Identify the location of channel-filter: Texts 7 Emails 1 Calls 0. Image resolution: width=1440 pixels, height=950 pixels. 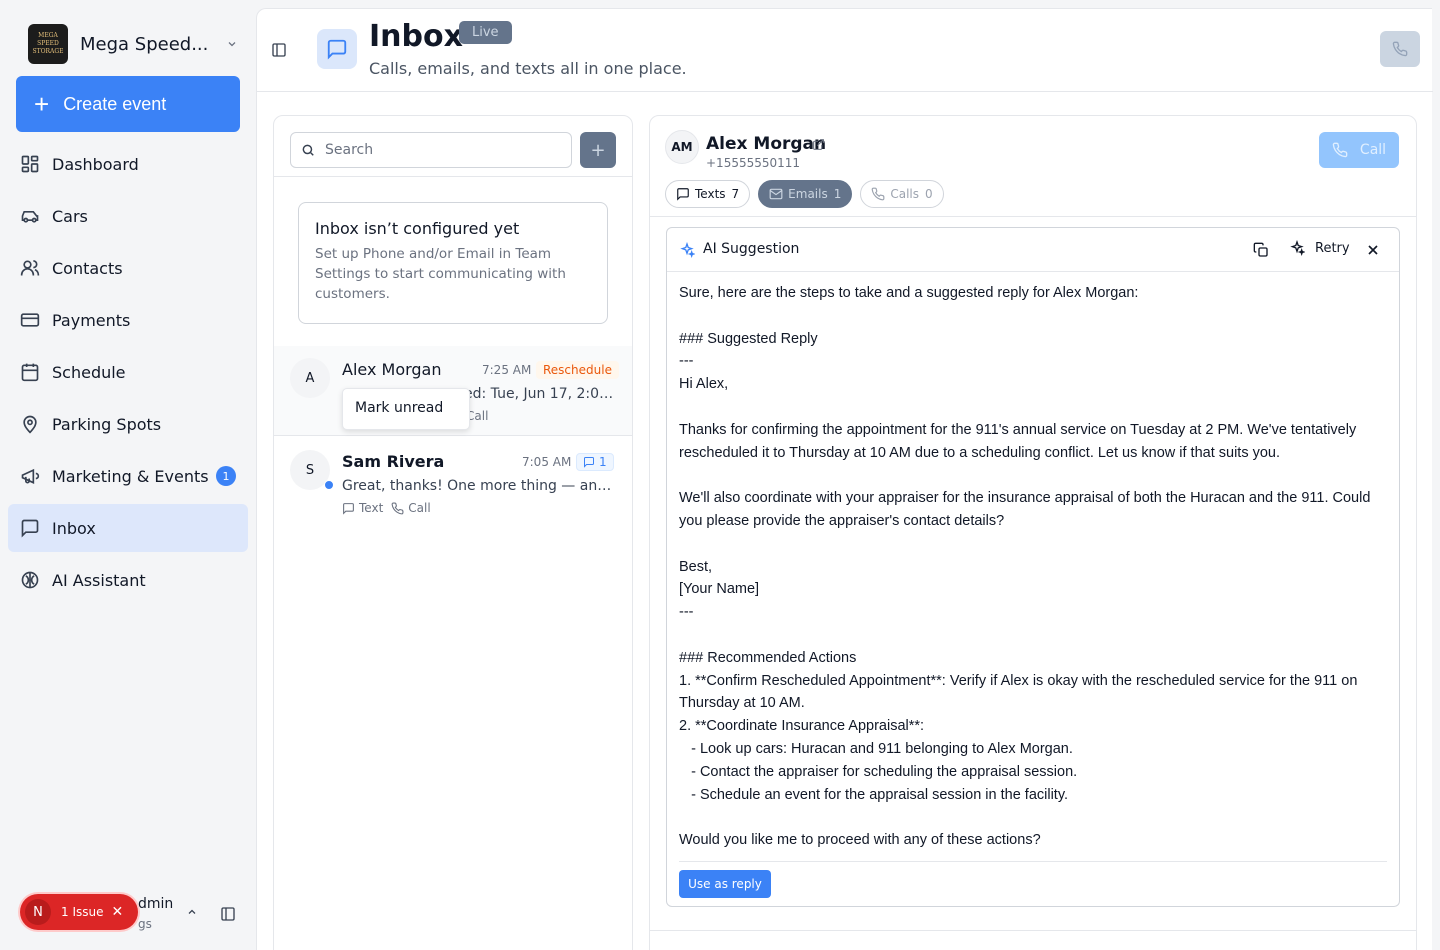
(808, 194).